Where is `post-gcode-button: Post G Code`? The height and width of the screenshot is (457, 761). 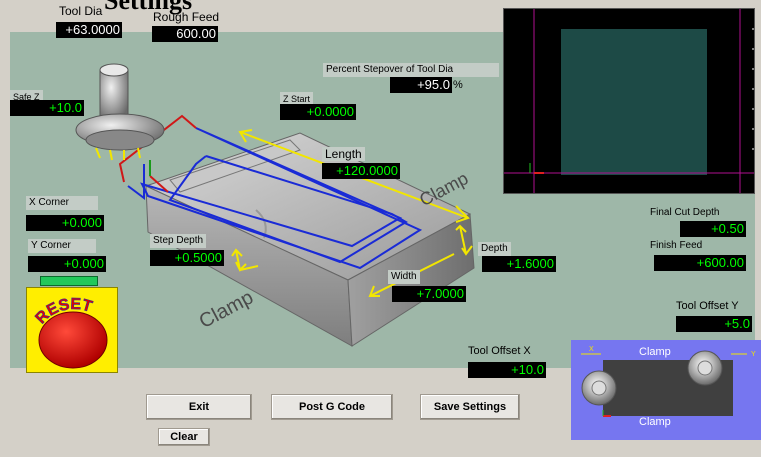 post-gcode-button: Post G Code is located at coordinates (332, 407).